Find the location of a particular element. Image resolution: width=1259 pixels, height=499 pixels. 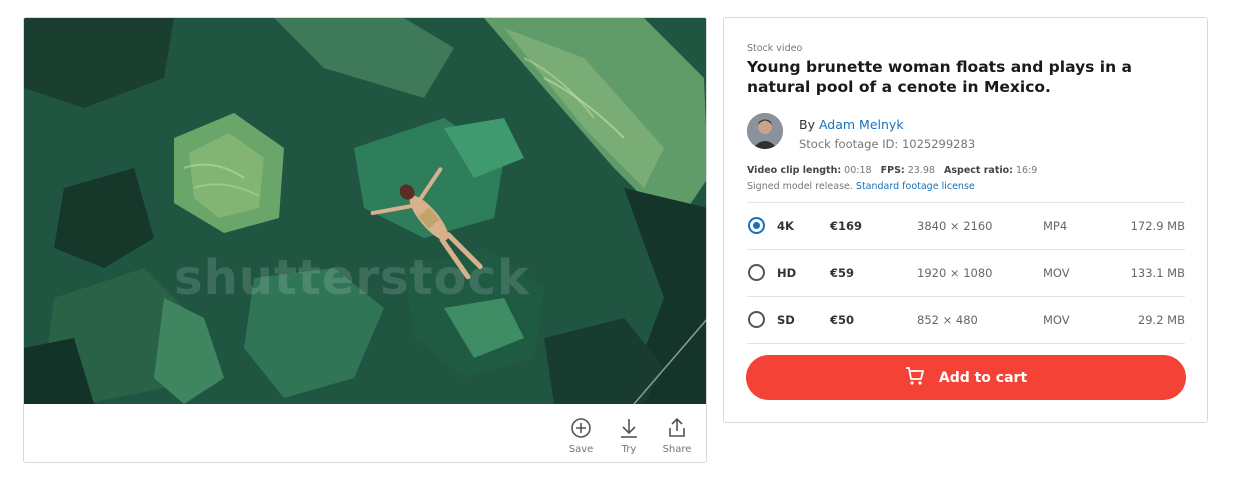

option-resolution: 3840 × 2160 is located at coordinates (955, 226).